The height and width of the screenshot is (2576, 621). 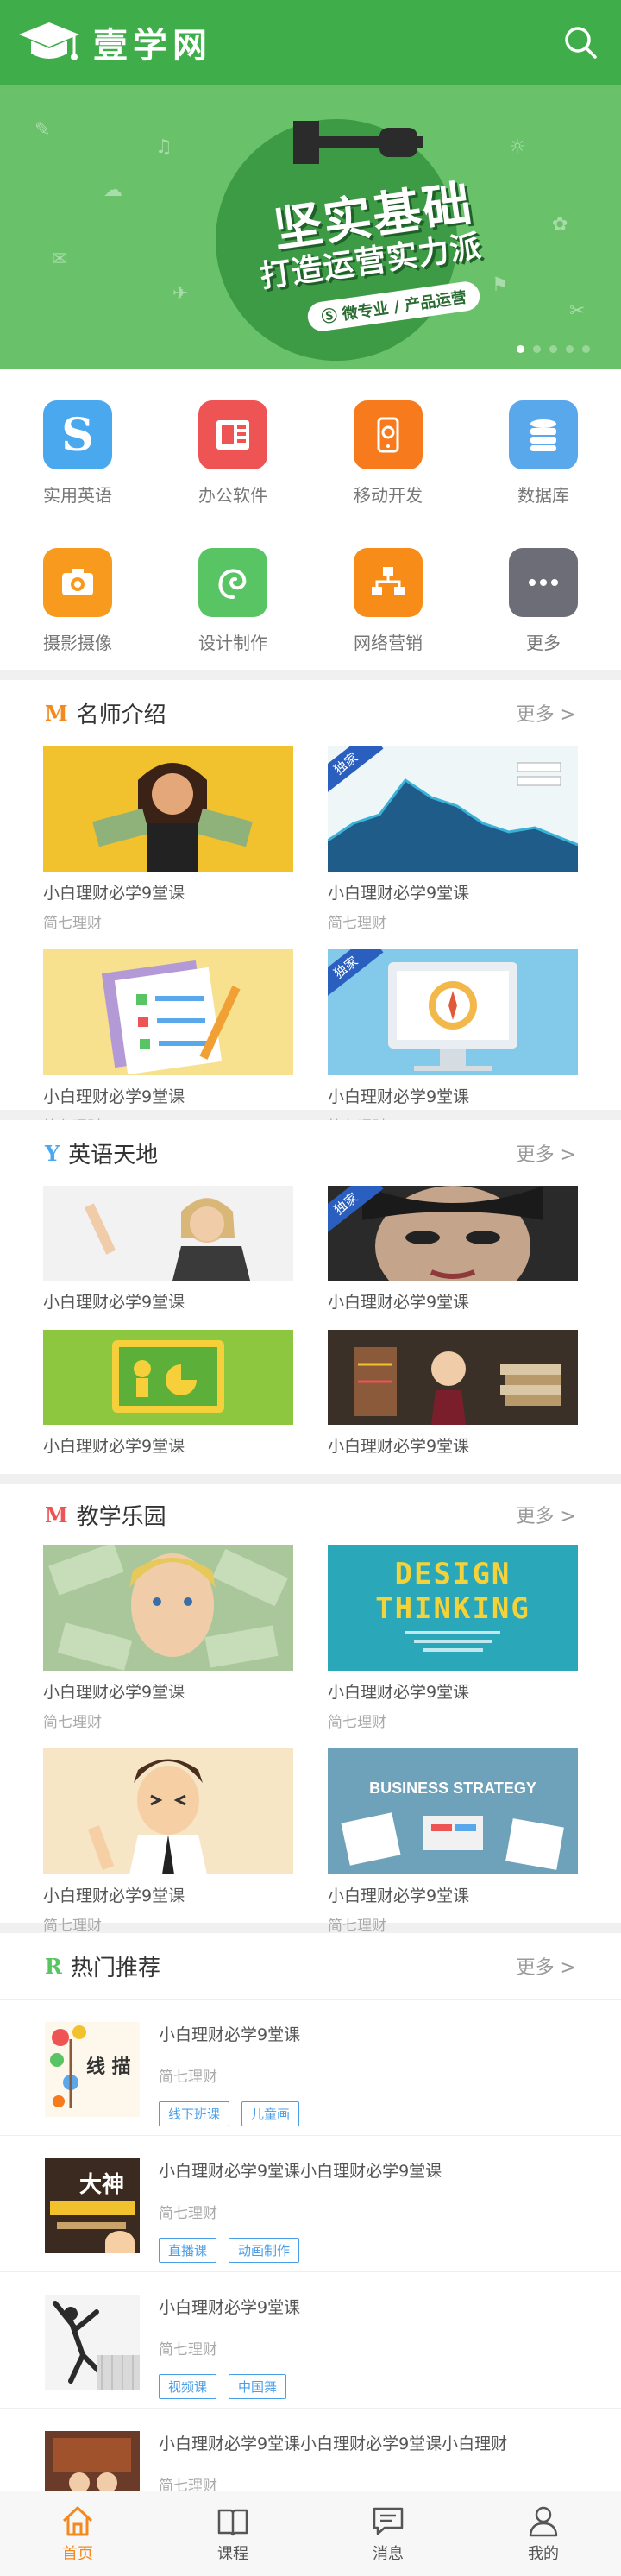 I want to click on doodle-icon: ☼, so click(x=517, y=147).